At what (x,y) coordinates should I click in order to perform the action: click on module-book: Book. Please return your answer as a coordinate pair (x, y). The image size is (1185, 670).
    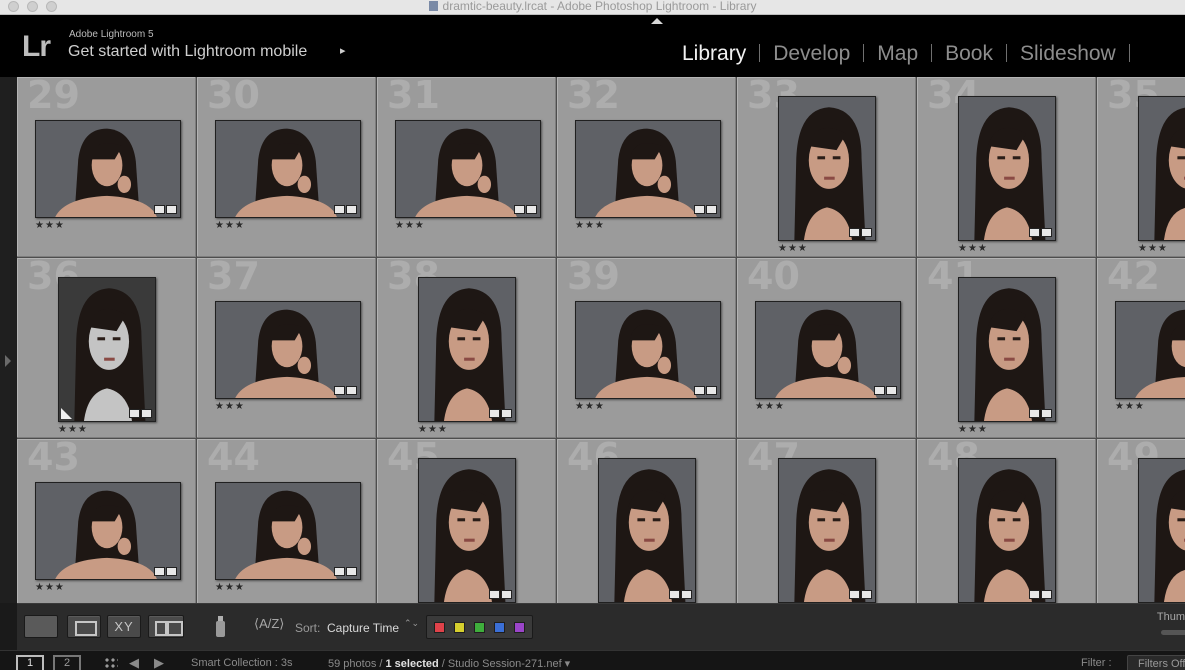
    Looking at the image, I should click on (969, 54).